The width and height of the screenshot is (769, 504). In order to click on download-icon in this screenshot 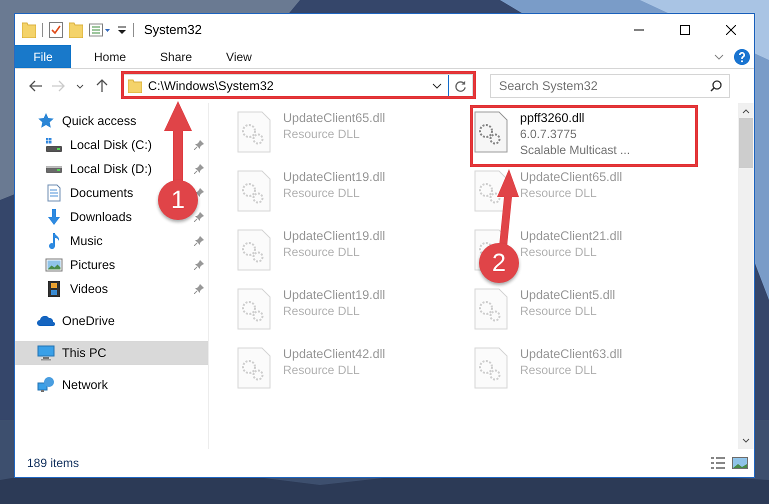, I will do `click(54, 217)`.